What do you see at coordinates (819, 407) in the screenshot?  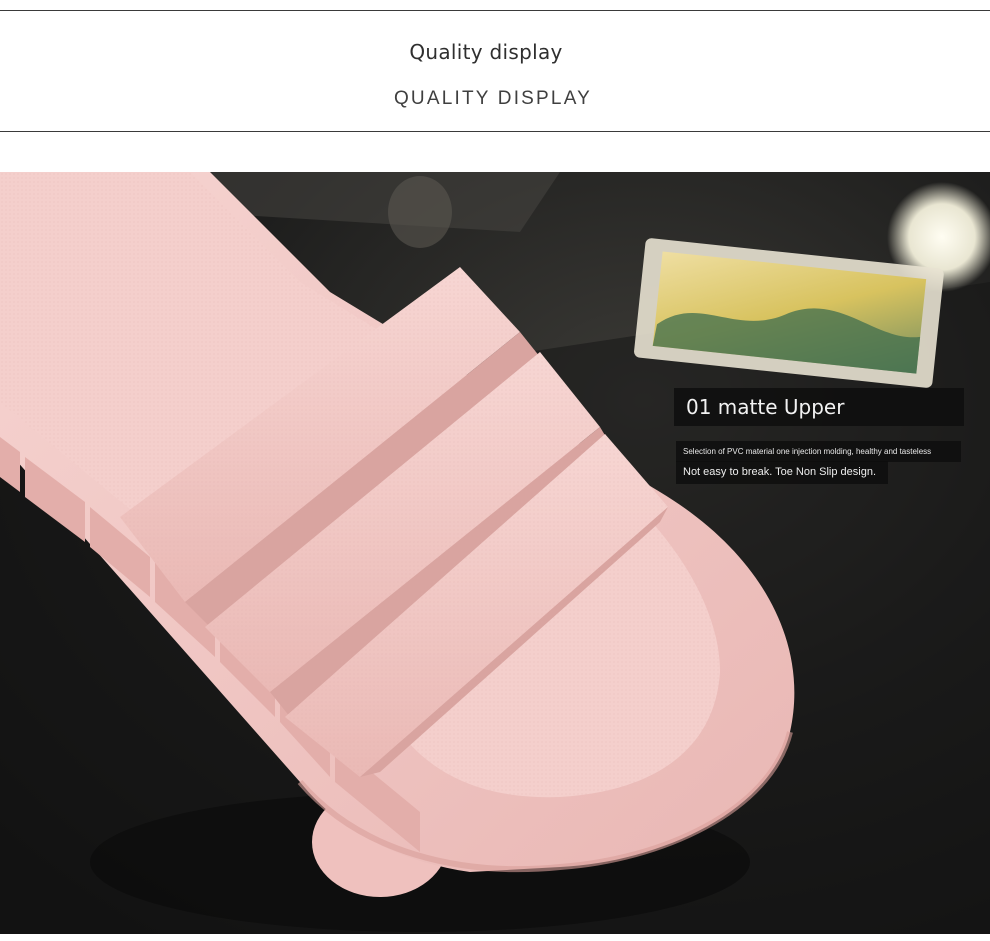 I see `feature-title: 01 matte Upper` at bounding box center [819, 407].